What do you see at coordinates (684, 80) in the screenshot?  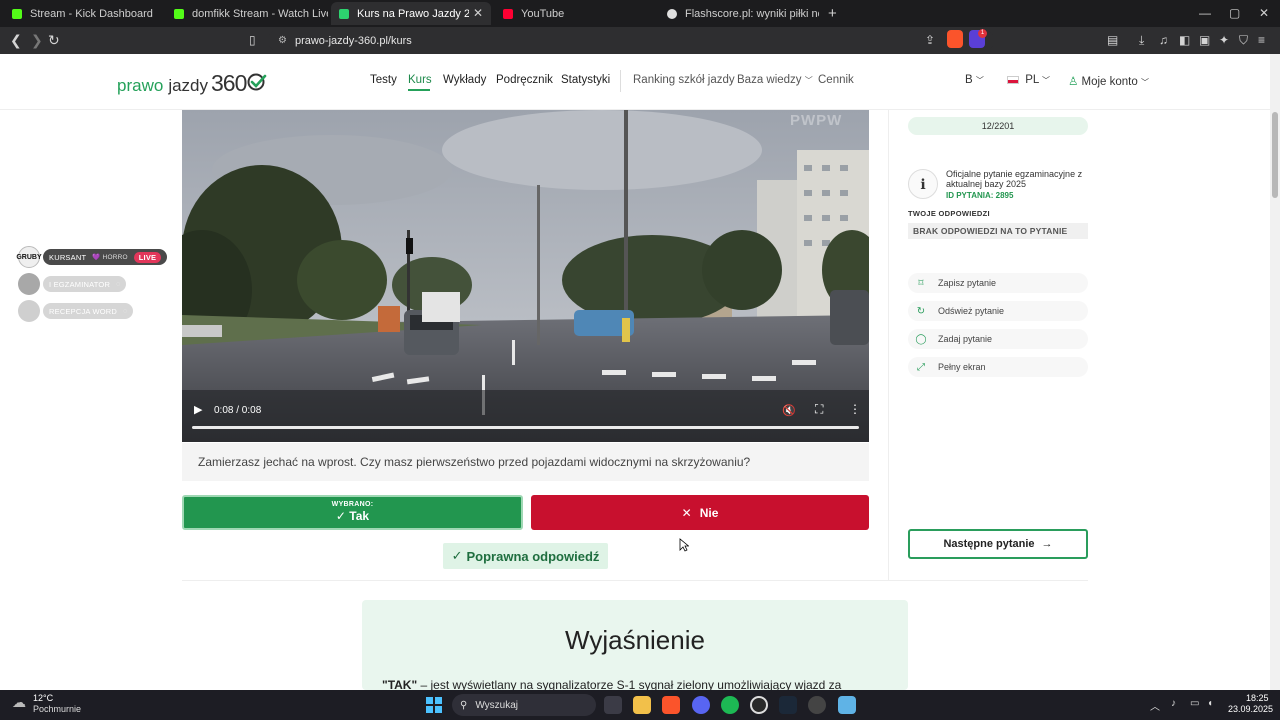 I see `nav-ranking: Ranking szkół jazdy` at bounding box center [684, 80].